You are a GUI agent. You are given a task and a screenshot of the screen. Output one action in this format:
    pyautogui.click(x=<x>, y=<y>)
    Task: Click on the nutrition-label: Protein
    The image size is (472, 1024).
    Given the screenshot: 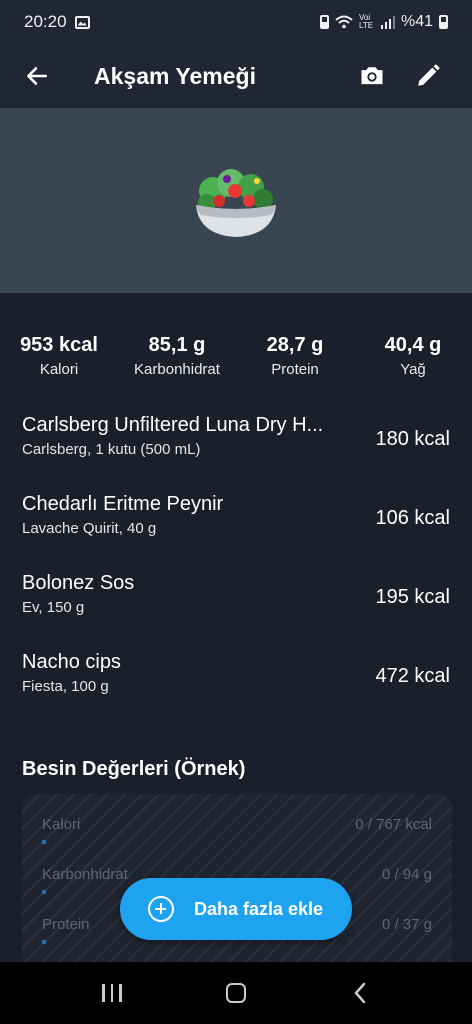 What is the action you would take?
    pyautogui.click(x=66, y=924)
    